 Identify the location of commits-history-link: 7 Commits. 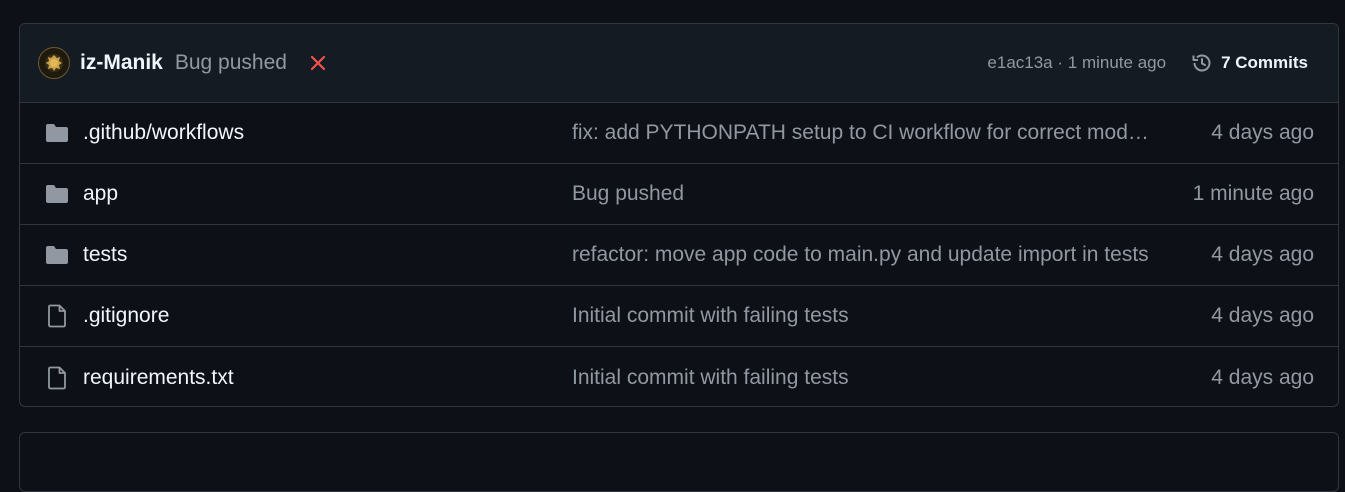
(1249, 63).